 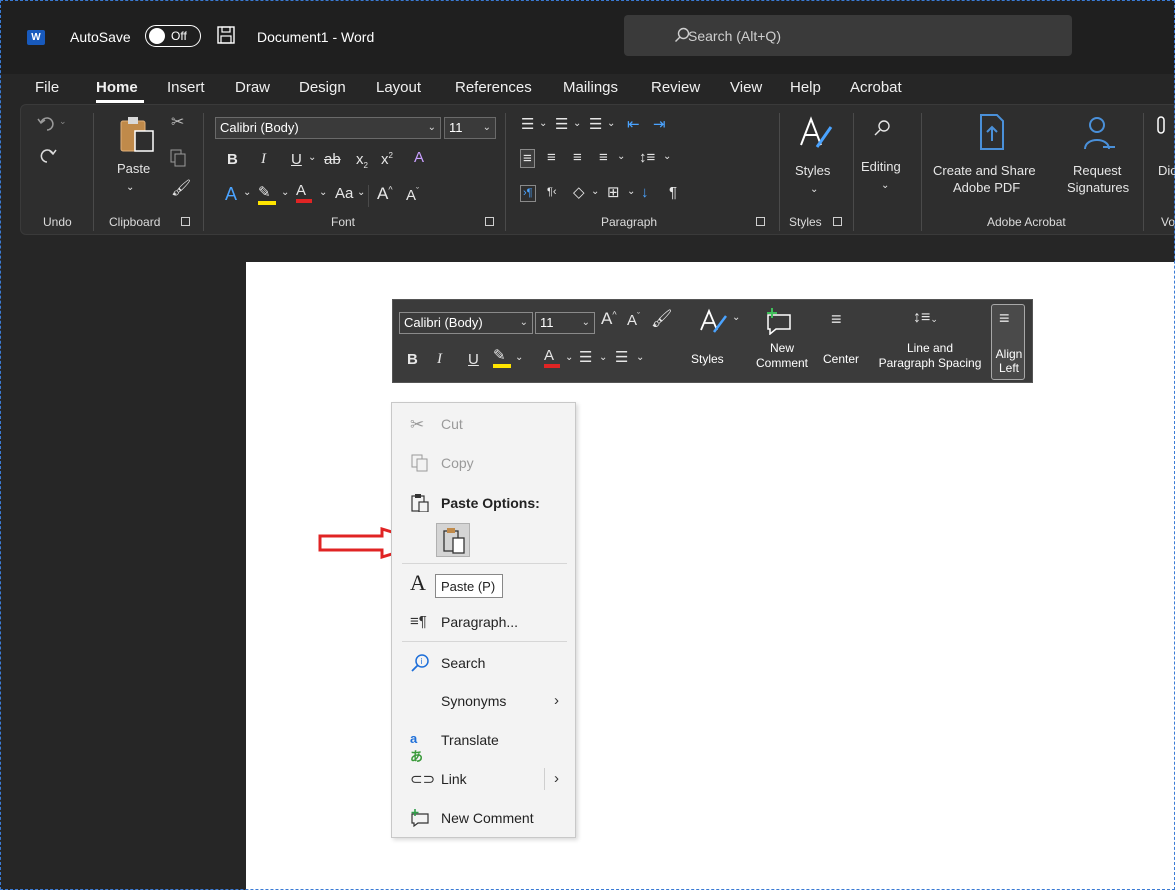 I want to click on copy-icon, so click(x=178, y=158).